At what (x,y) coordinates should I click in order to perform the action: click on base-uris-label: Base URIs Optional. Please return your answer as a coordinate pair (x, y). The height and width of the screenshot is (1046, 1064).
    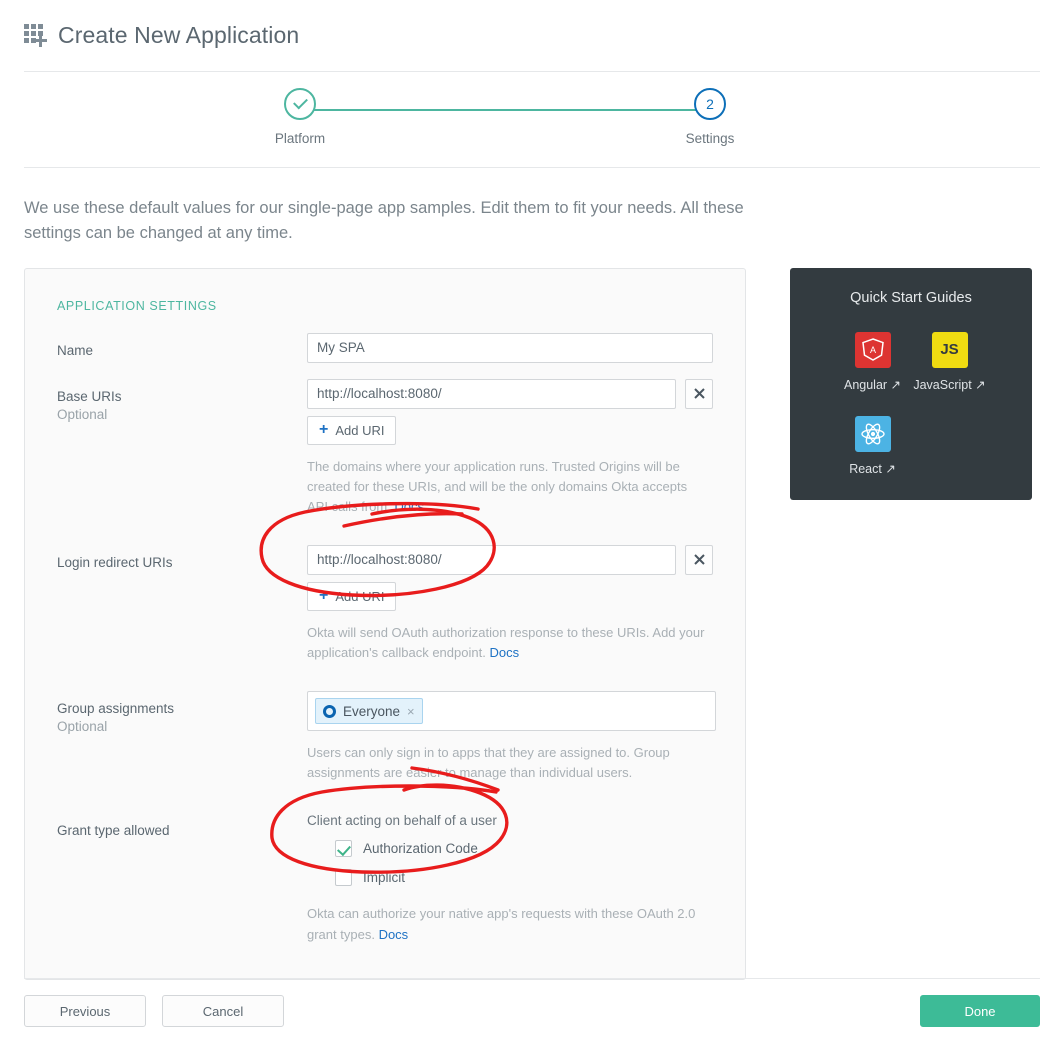
    Looking at the image, I should click on (182, 448).